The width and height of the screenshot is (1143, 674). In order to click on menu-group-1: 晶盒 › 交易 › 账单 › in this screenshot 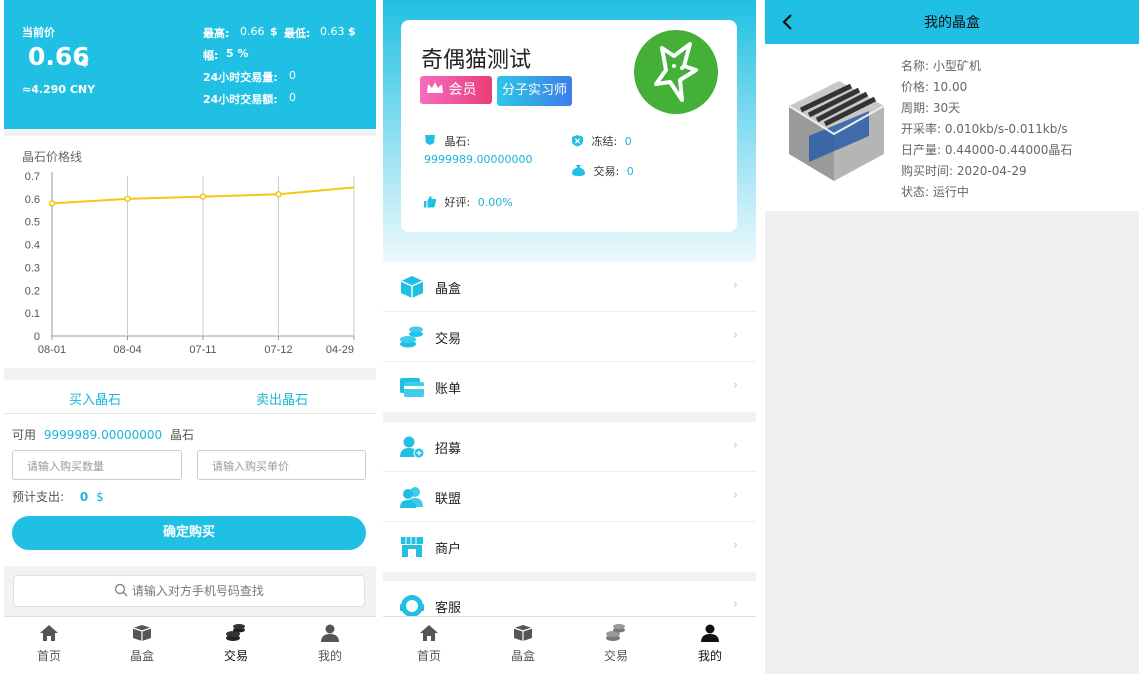, I will do `click(569, 337)`.